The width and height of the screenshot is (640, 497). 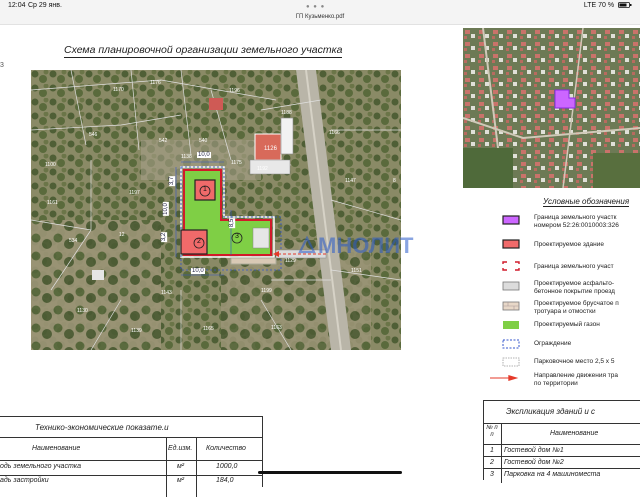 I want to click on tep-header-name: Наименование, so click(x=56, y=448).